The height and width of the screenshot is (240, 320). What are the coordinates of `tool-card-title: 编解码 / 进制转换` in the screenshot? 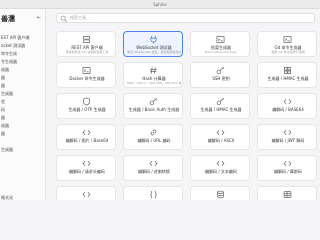 It's located at (154, 171).